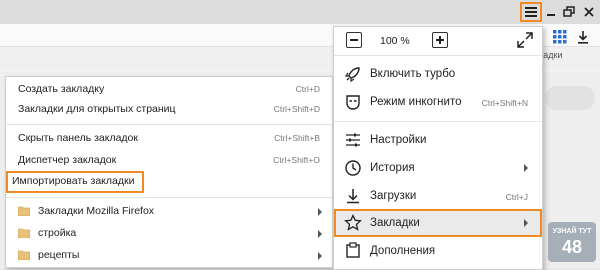 The width and height of the screenshot is (600, 270). Describe the element at coordinates (300, 12) in the screenshot. I see `title-bar` at that location.